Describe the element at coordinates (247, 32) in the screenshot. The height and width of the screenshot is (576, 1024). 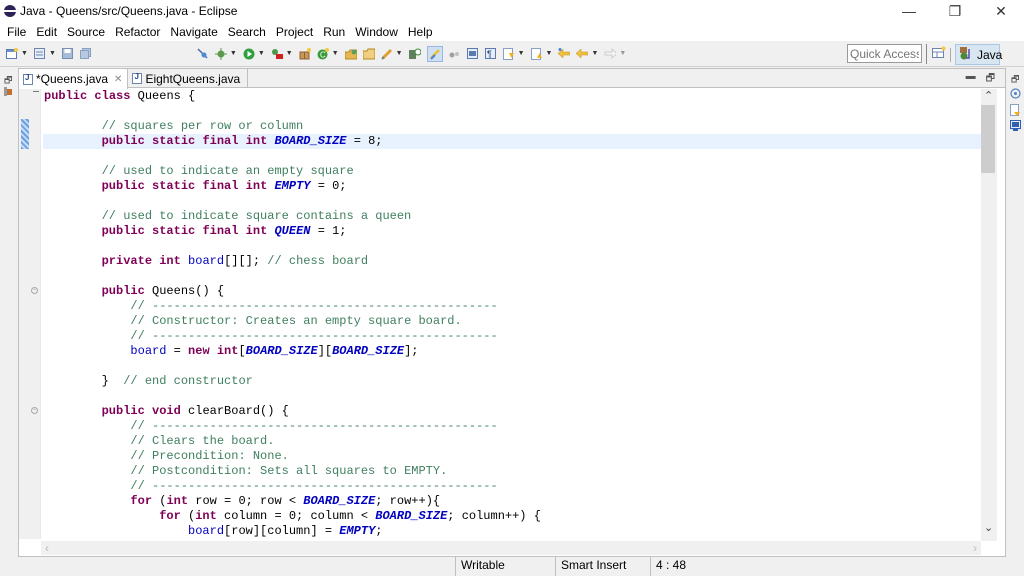
I see `menu-search: Search` at that location.